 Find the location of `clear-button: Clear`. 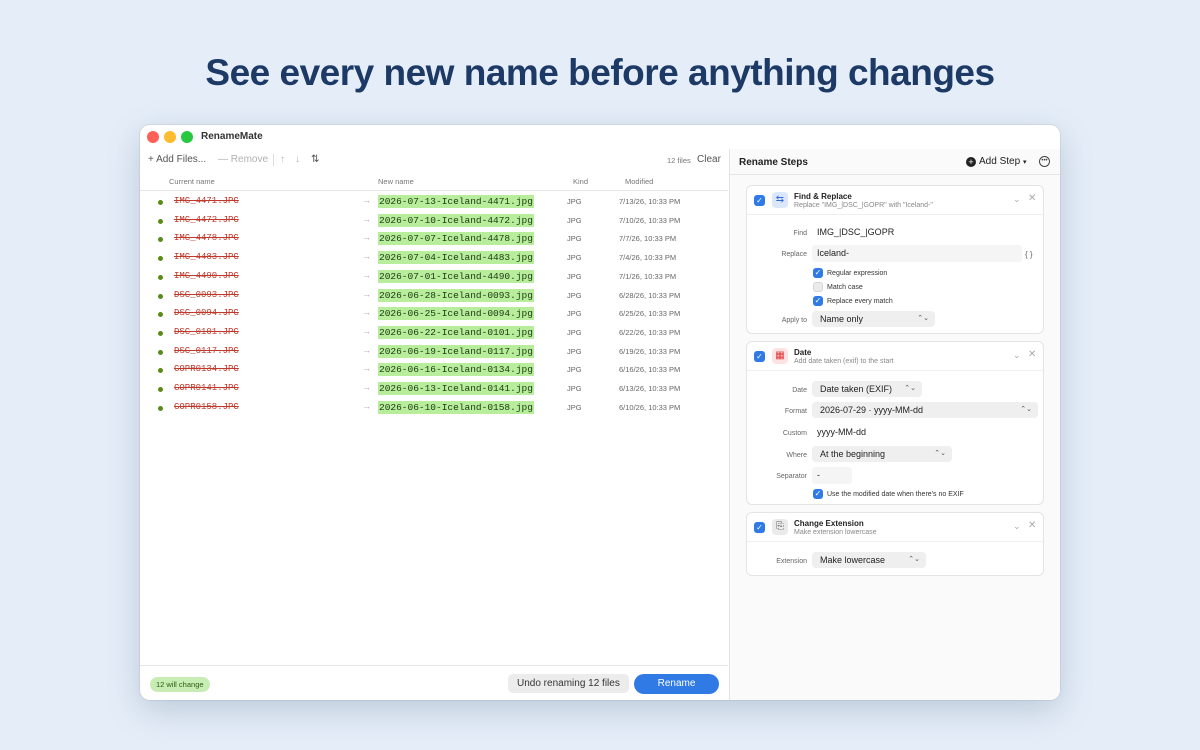

clear-button: Clear is located at coordinates (709, 159).